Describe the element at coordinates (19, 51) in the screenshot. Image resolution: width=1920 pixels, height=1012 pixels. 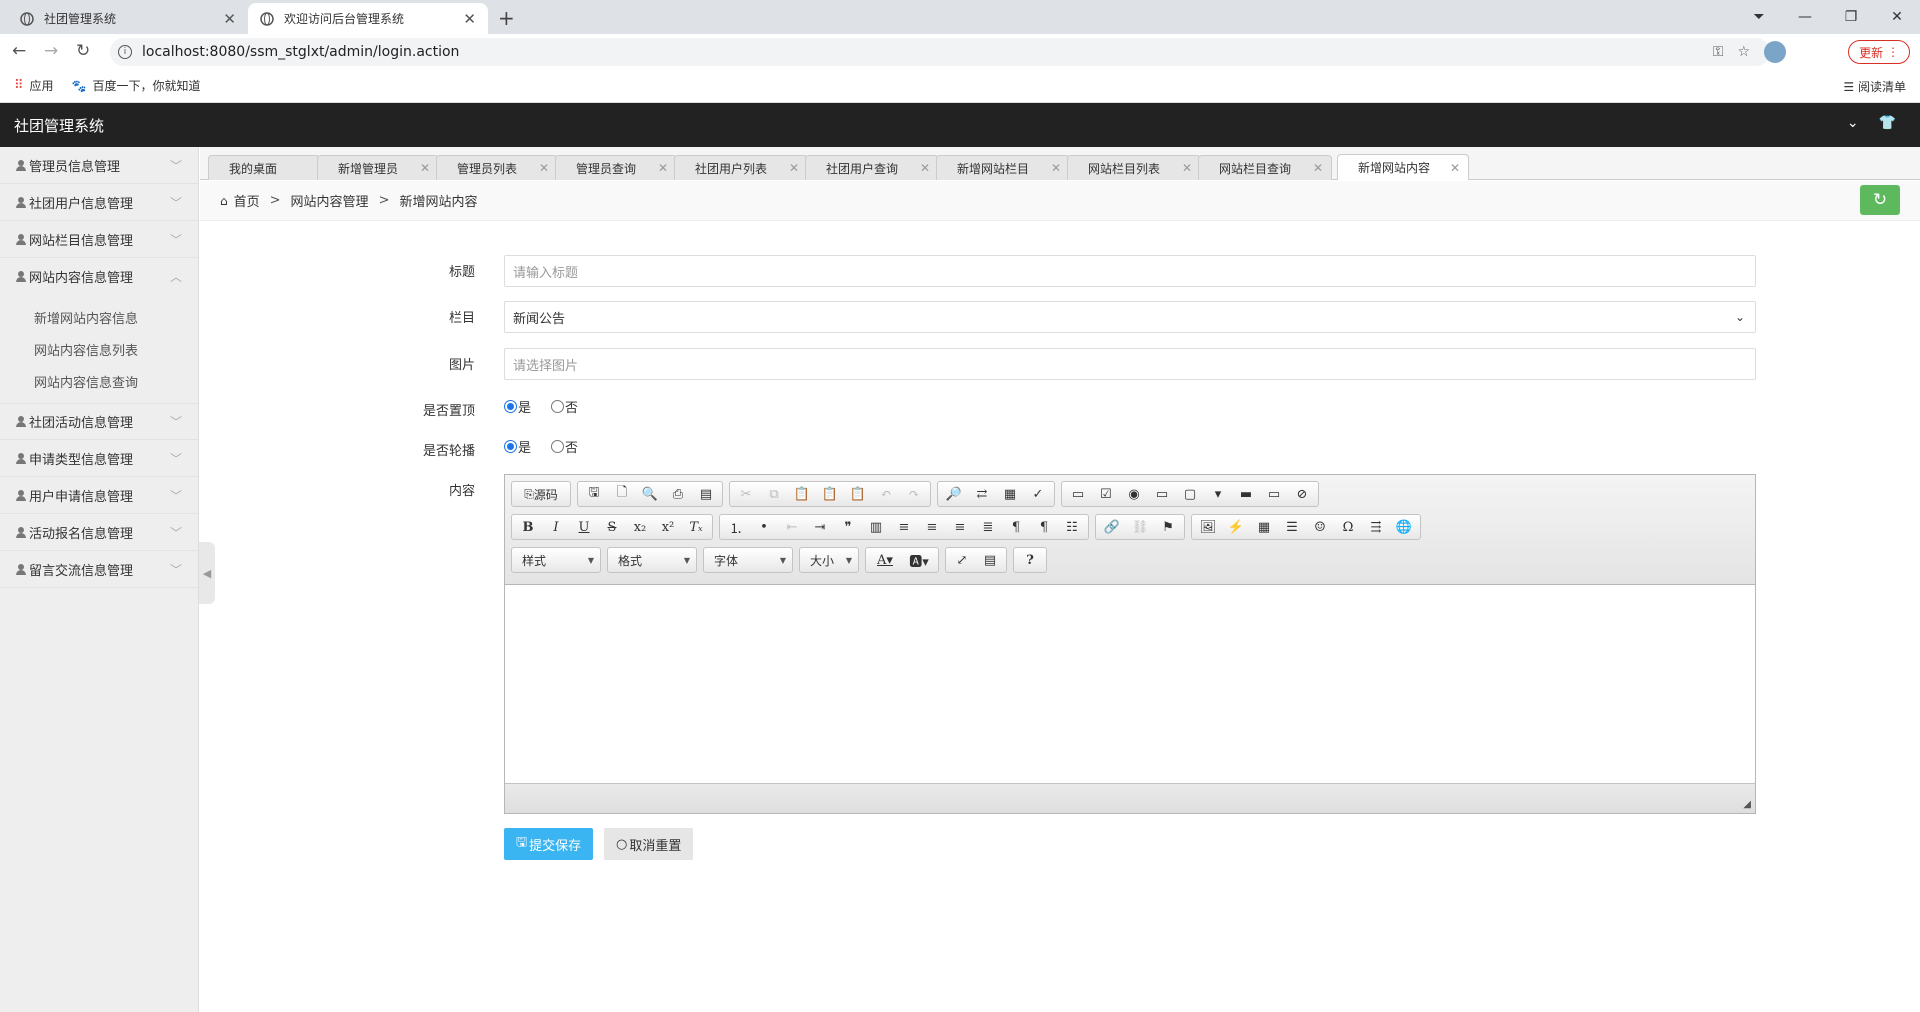
I see `back-arrow-icon: ←` at that location.